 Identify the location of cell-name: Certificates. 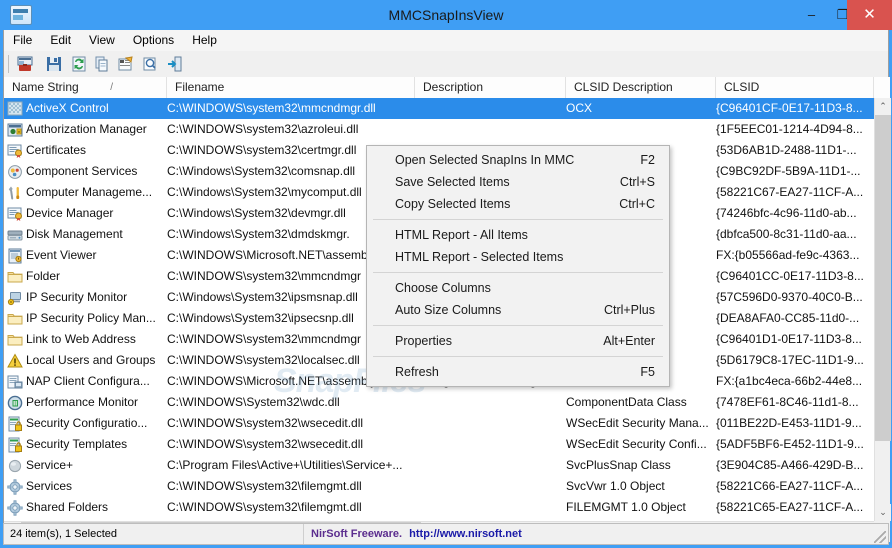
(56, 150).